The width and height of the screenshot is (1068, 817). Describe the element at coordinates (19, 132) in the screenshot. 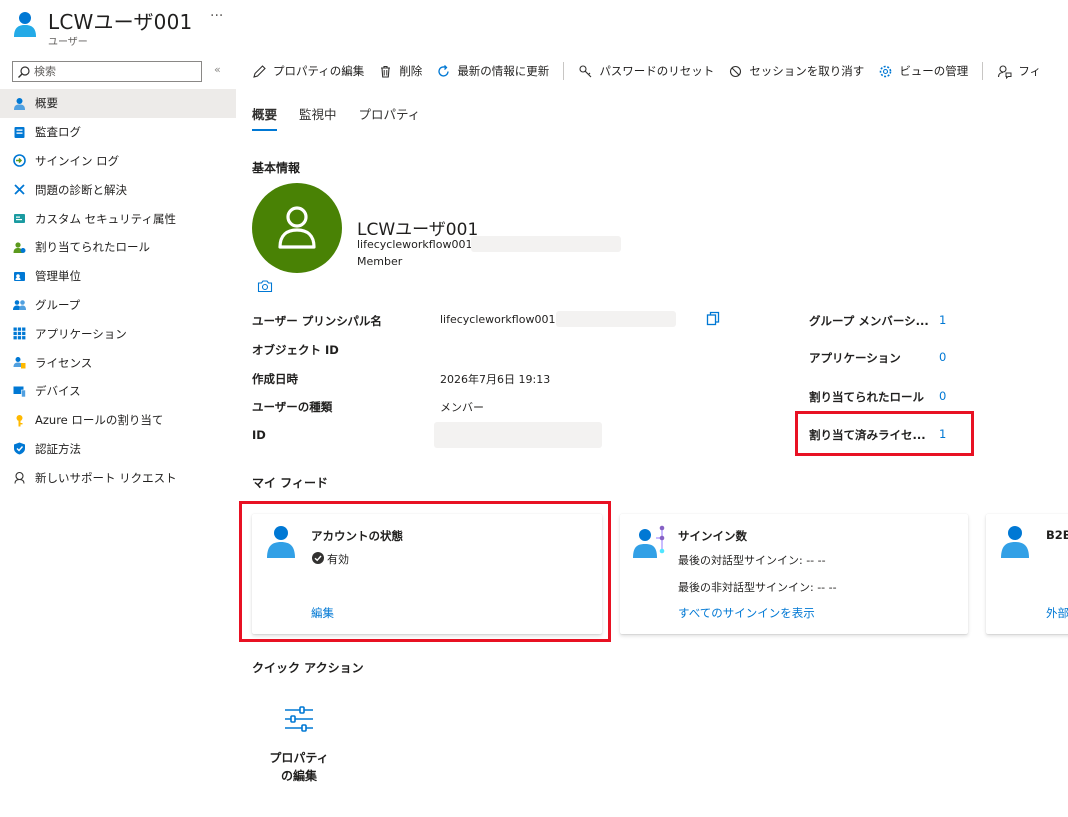

I see `audit-log-icon` at that location.